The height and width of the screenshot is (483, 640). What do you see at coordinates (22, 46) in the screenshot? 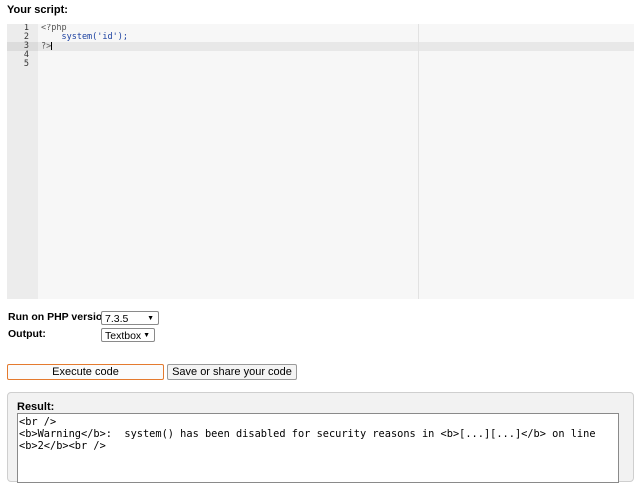
I see `line-number: 3` at bounding box center [22, 46].